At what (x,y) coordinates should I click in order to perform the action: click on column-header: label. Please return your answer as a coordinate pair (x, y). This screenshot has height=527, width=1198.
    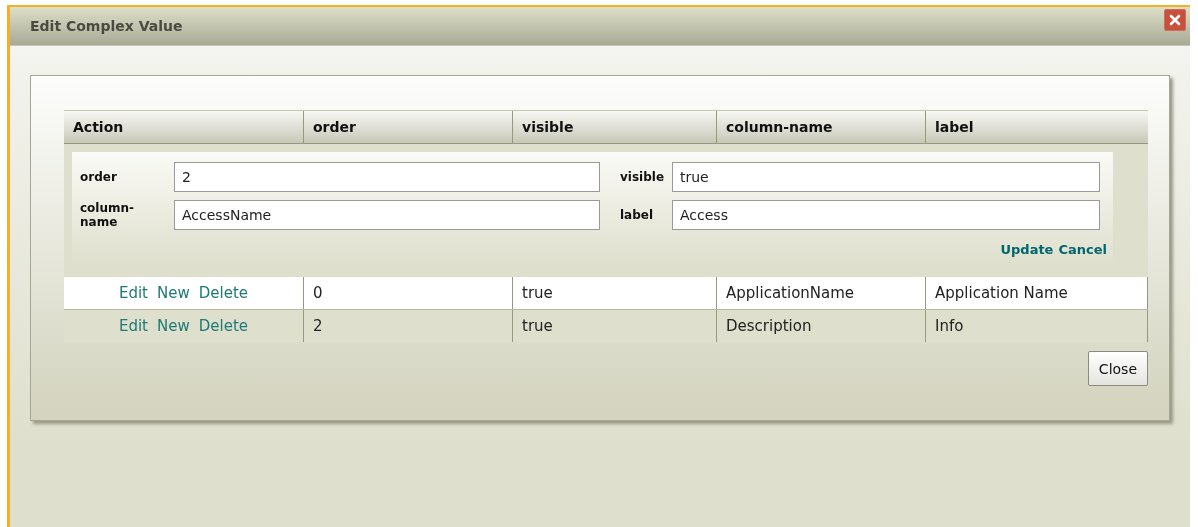
    Looking at the image, I should click on (954, 127).